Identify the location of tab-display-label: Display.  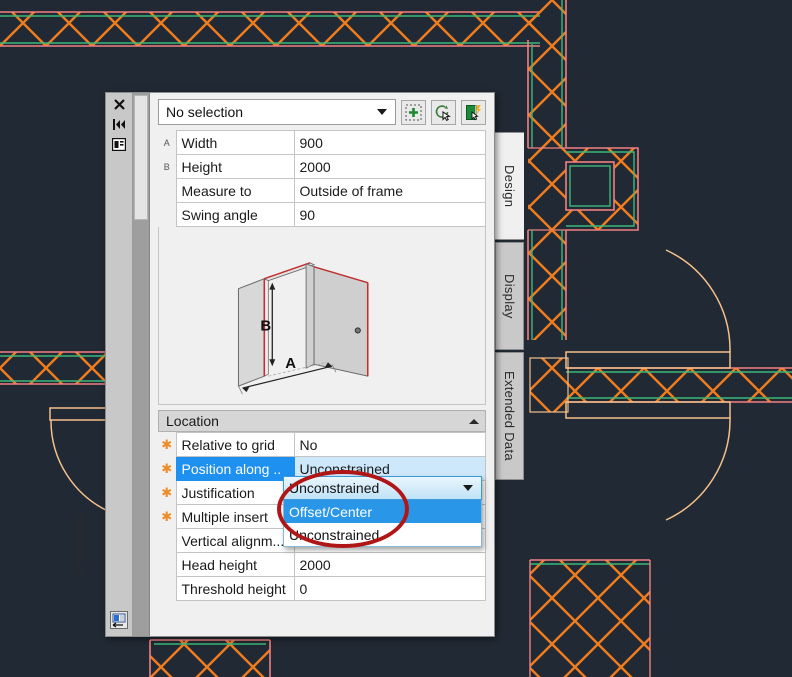
(509, 296).